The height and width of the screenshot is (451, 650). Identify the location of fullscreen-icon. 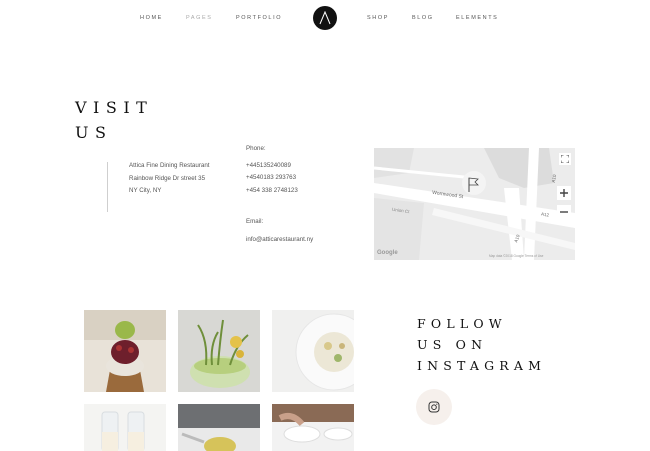
(565, 159).